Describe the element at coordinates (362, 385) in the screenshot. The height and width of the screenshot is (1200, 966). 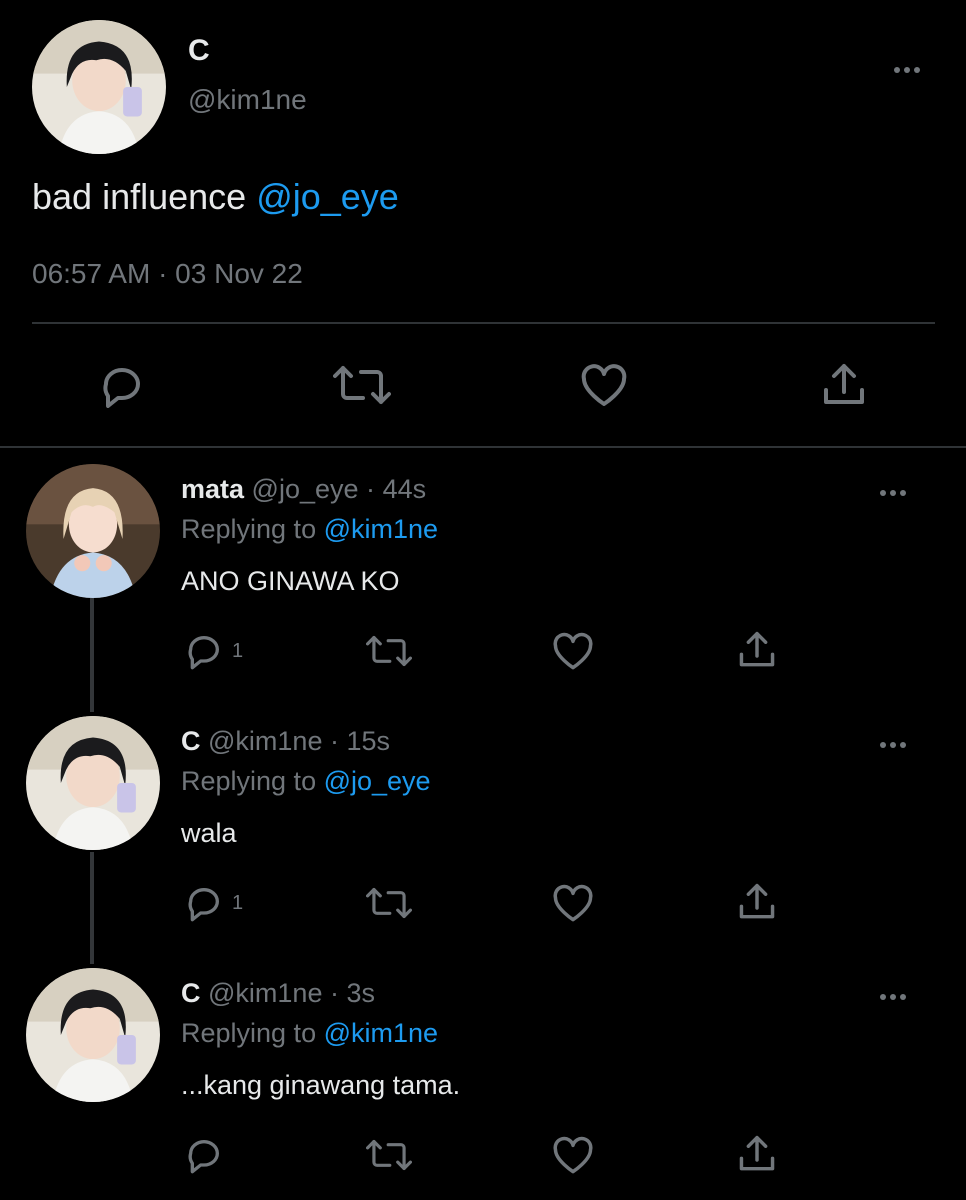
I see `main-retweet-icon` at that location.